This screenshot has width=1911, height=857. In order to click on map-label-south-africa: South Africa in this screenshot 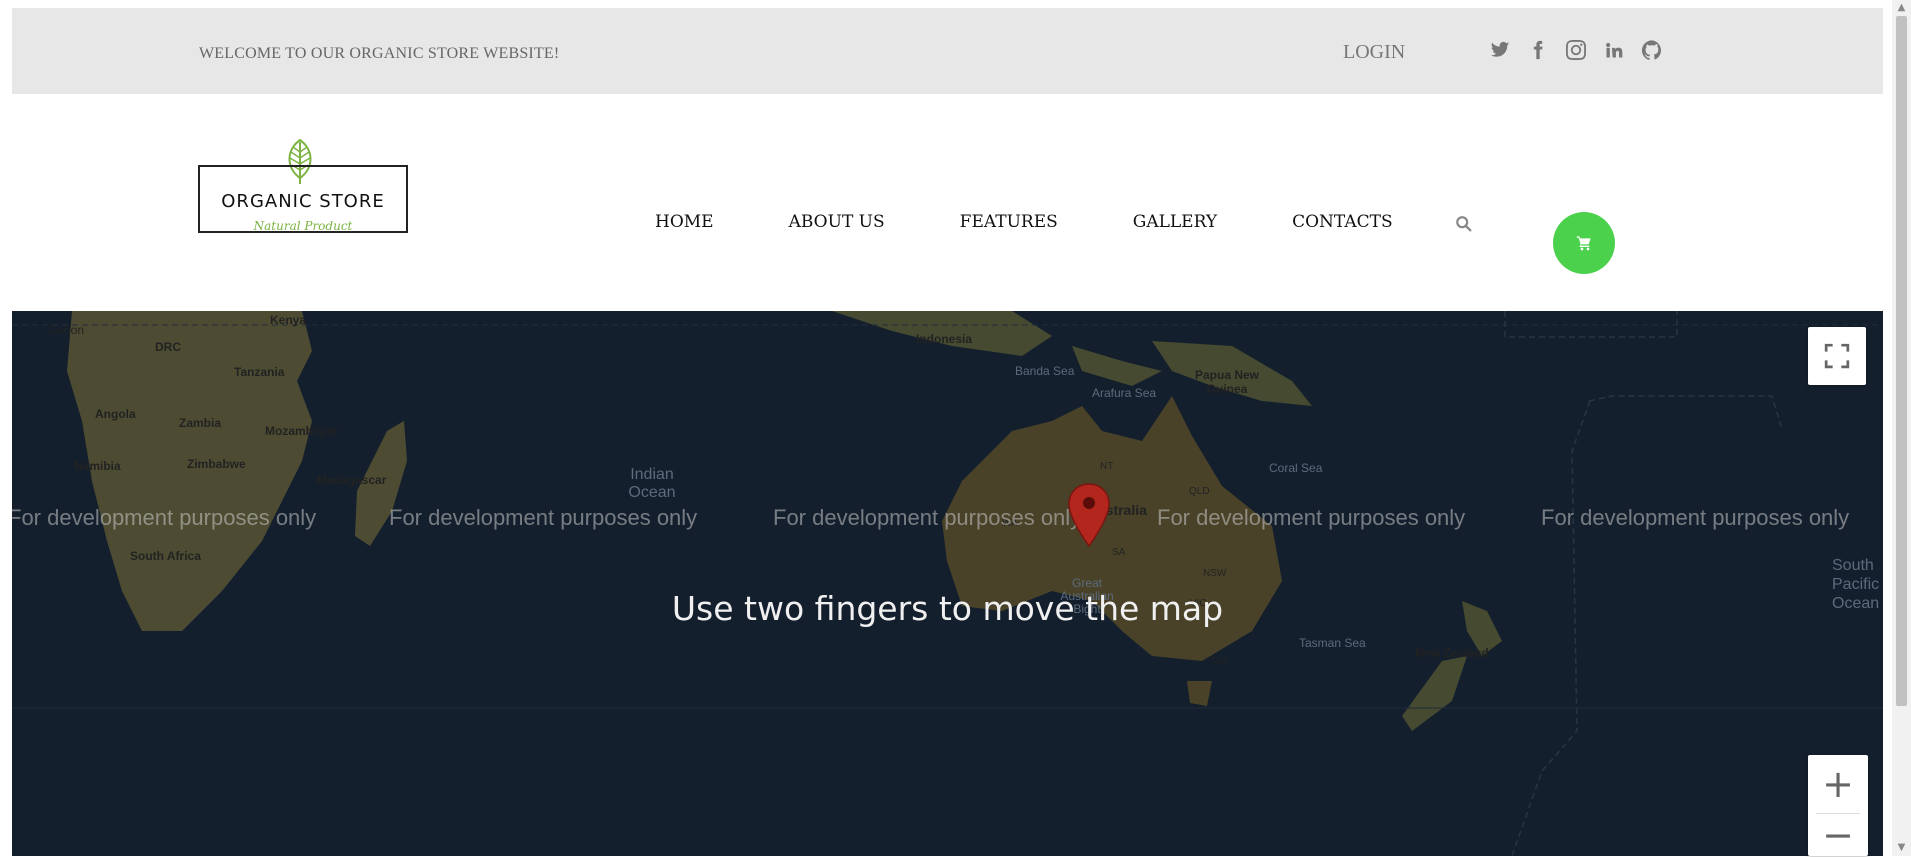, I will do `click(165, 556)`.